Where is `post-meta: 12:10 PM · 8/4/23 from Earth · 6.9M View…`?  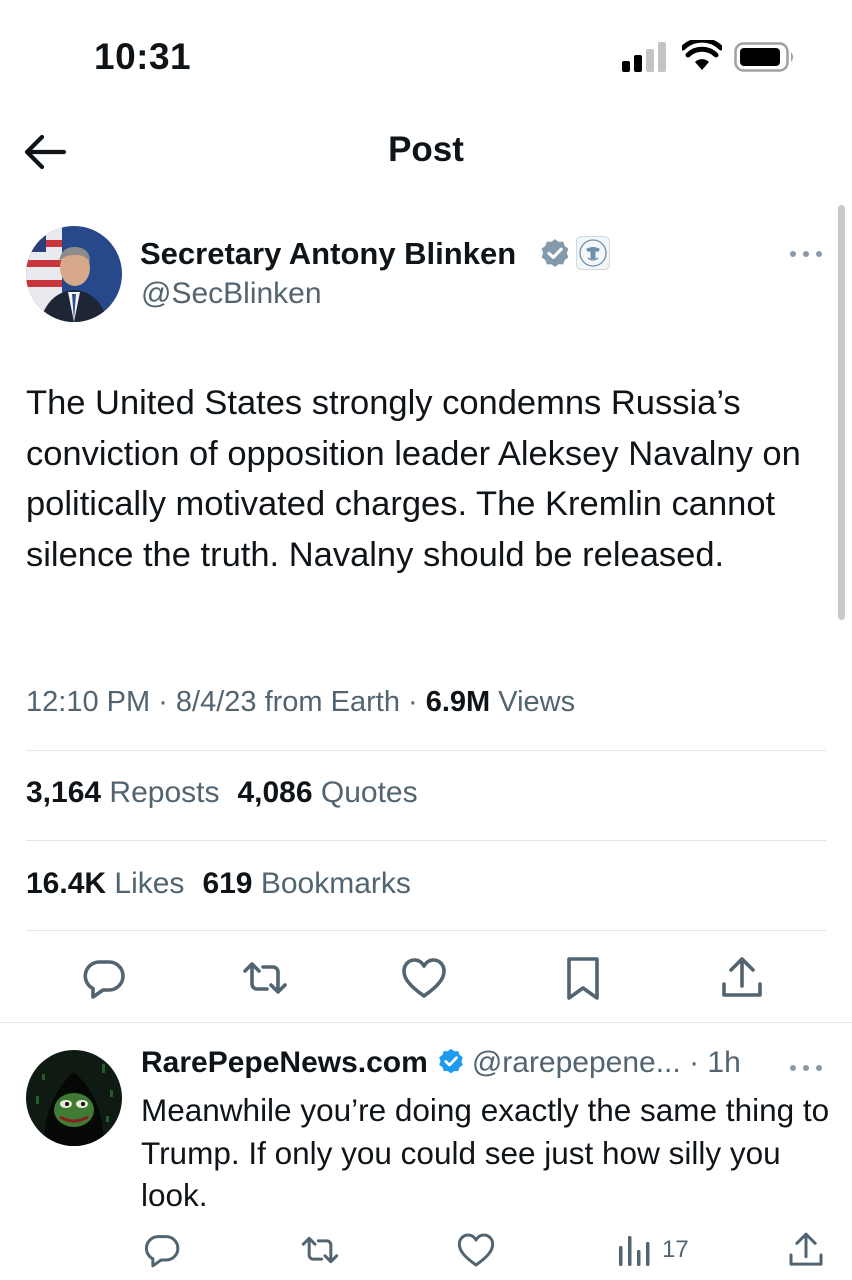 post-meta: 12:10 PM · 8/4/23 from Earth · 6.9M View… is located at coordinates (300, 702).